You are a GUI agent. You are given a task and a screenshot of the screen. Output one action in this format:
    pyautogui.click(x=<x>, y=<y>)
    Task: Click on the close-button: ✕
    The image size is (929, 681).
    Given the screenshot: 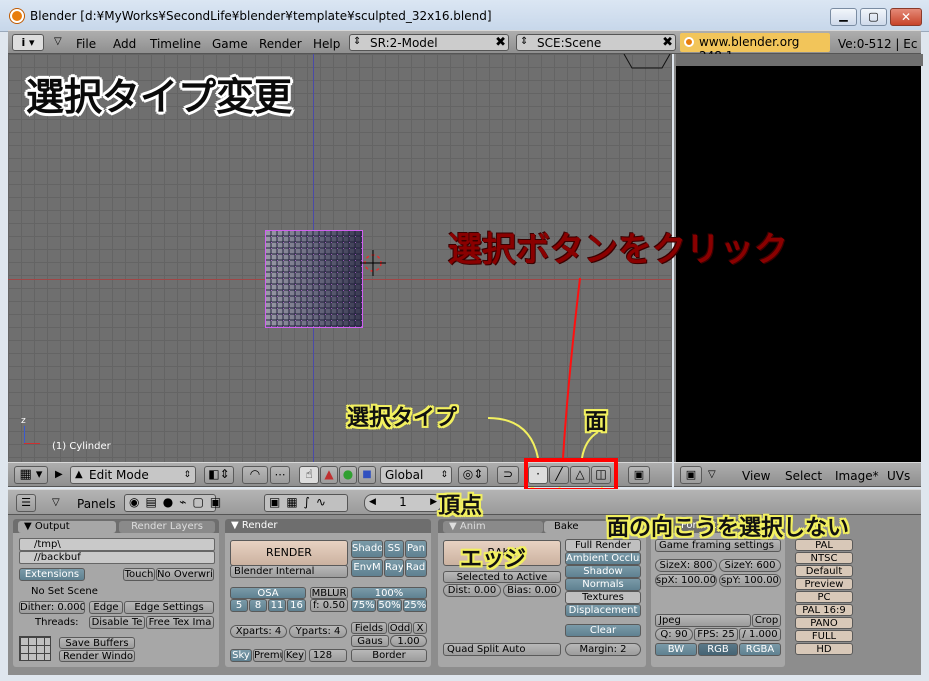 What is the action you would take?
    pyautogui.click(x=906, y=17)
    